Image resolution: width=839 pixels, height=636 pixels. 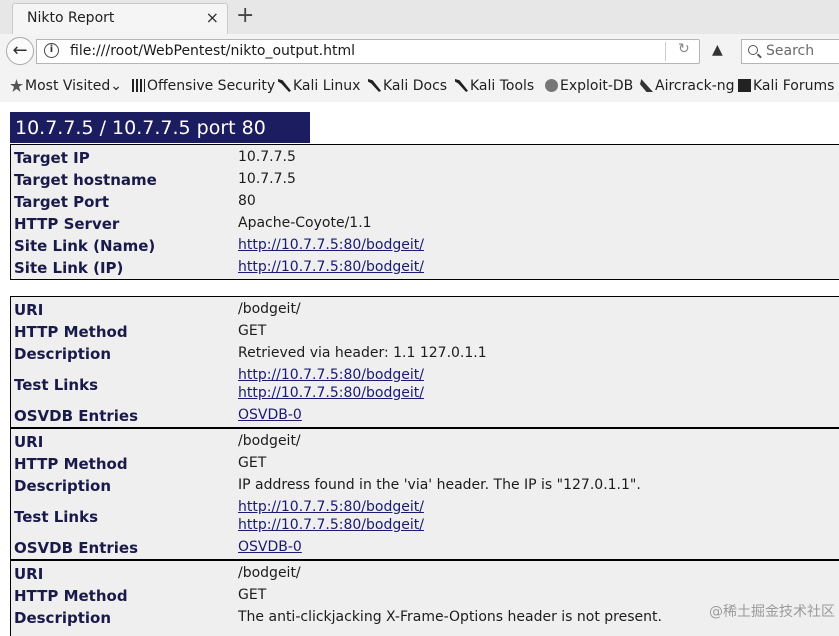 What do you see at coordinates (203, 86) in the screenshot?
I see `bookmark-offensive-security: Offensive Security` at bounding box center [203, 86].